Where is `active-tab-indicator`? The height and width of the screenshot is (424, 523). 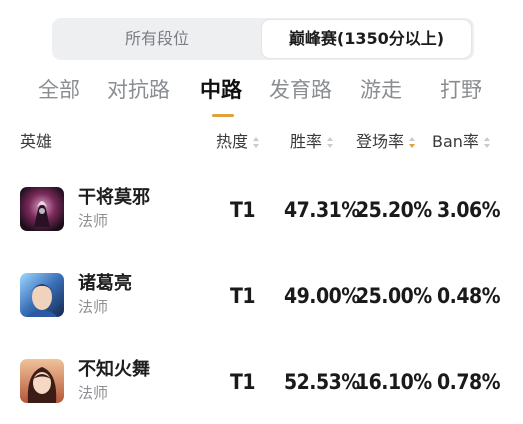 active-tab-indicator is located at coordinates (223, 115).